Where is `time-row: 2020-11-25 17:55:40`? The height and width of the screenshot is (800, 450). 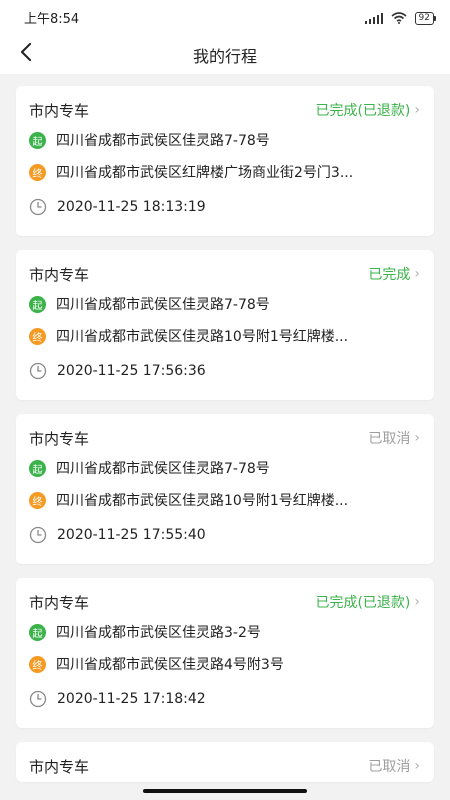
time-row: 2020-11-25 17:55:40 is located at coordinates (225, 535).